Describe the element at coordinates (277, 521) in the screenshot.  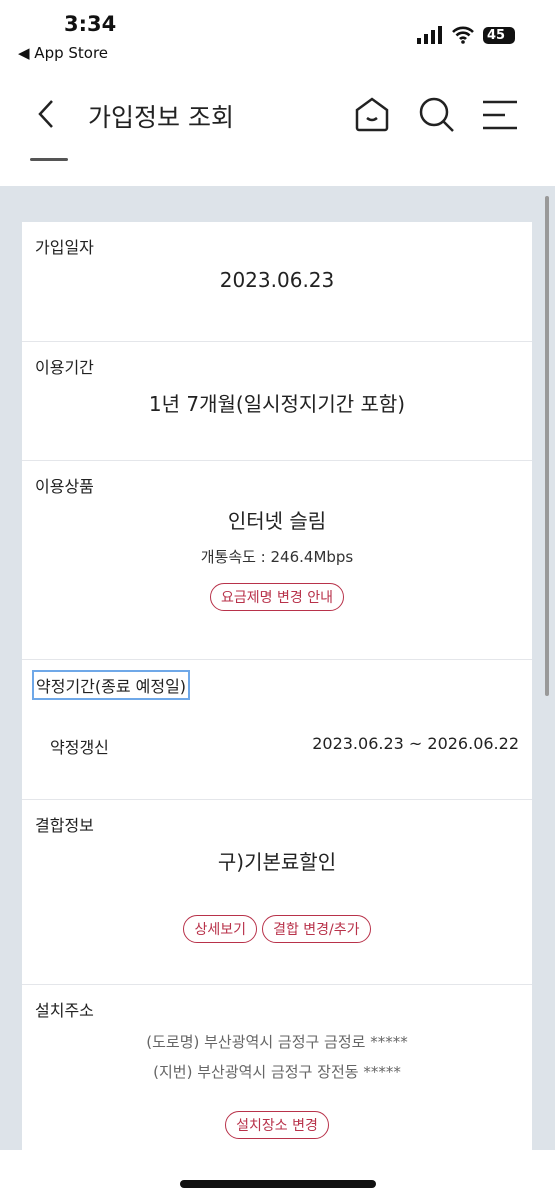
I see `product-value: 인터넷 슬림` at that location.